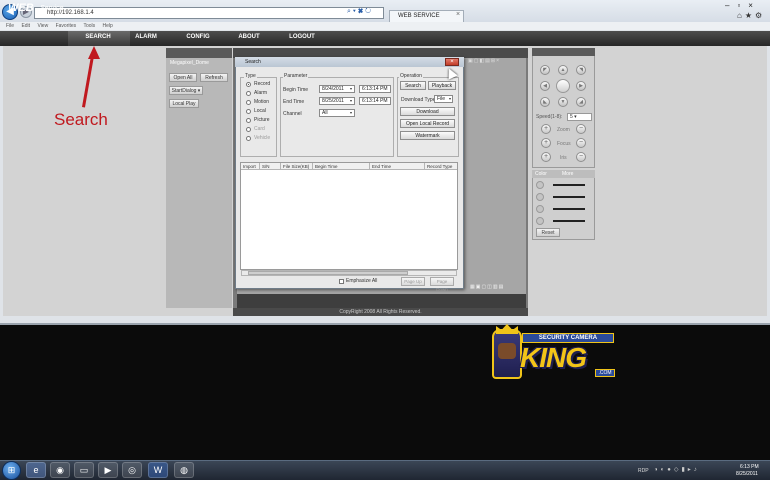 This screenshot has height=480, width=770. Describe the element at coordinates (262, 120) in the screenshot. I see `type-label-picture: Picture` at that location.